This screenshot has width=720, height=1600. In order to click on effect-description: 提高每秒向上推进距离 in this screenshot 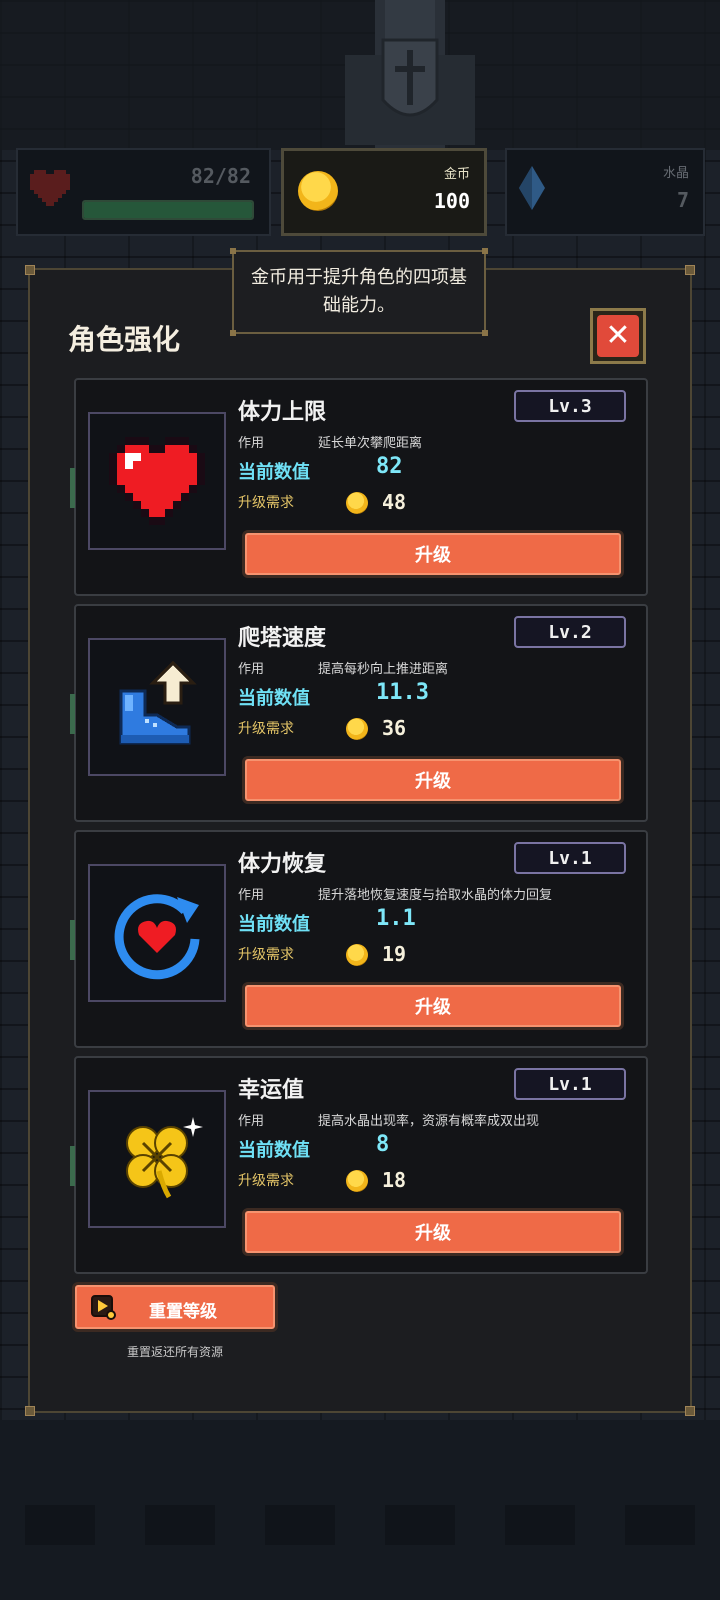, I will do `click(383, 669)`.